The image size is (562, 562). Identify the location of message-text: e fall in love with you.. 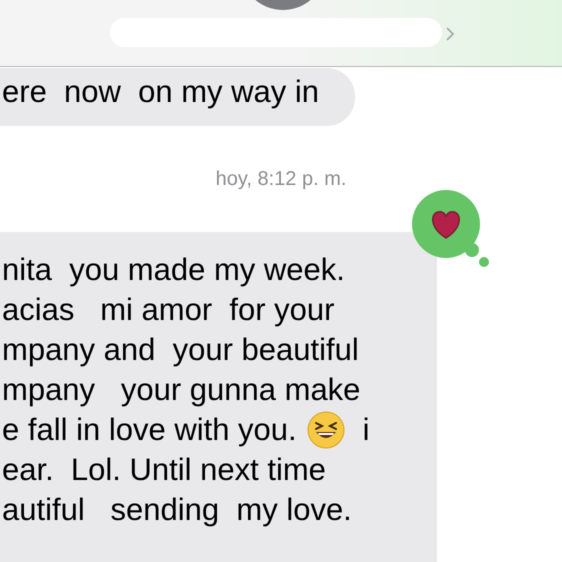
(149, 429).